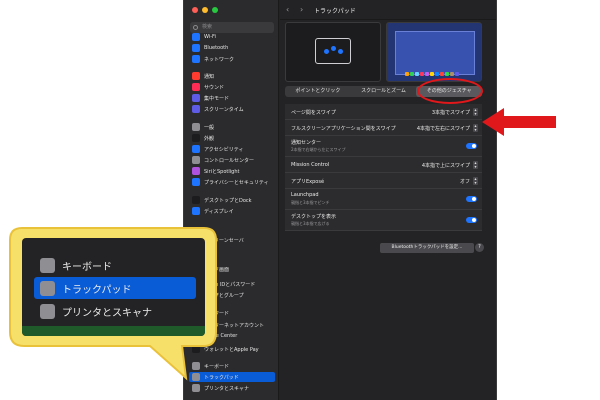  What do you see at coordinates (196, 211) in the screenshot?
I see `display-icon` at bounding box center [196, 211].